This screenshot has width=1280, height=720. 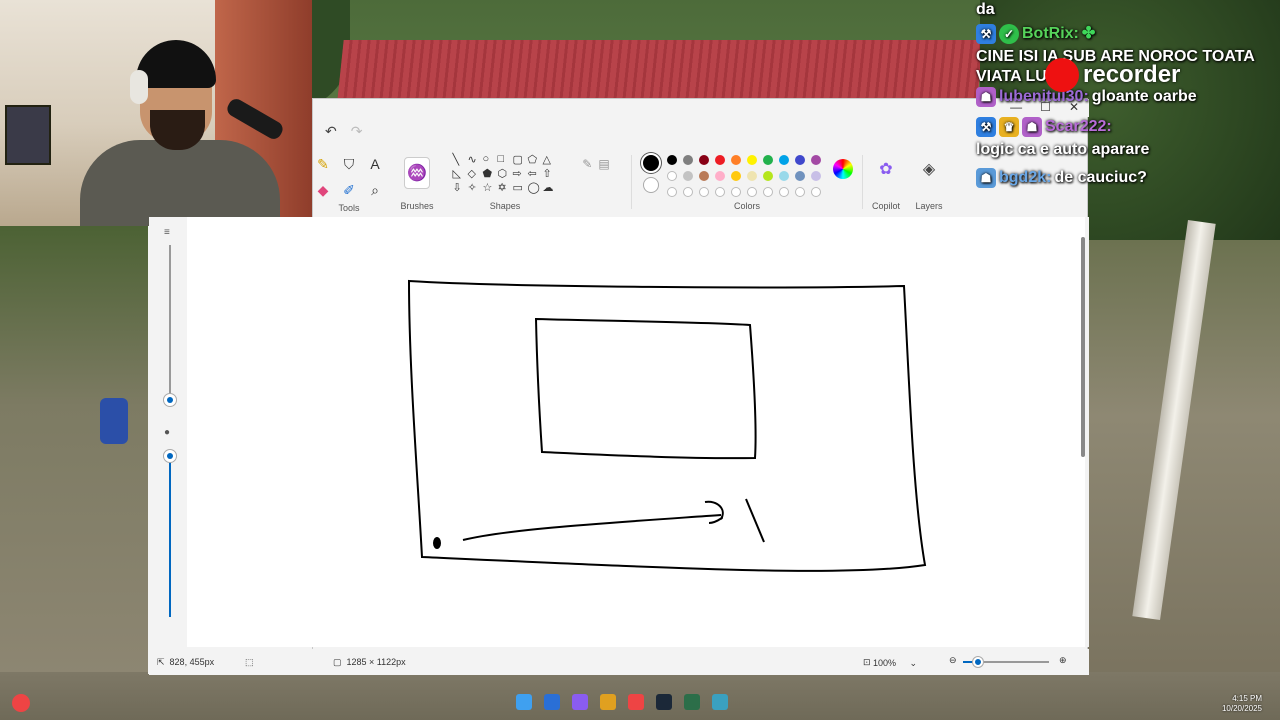 I want to click on magnifier-icon: ⌕, so click(x=375, y=190).